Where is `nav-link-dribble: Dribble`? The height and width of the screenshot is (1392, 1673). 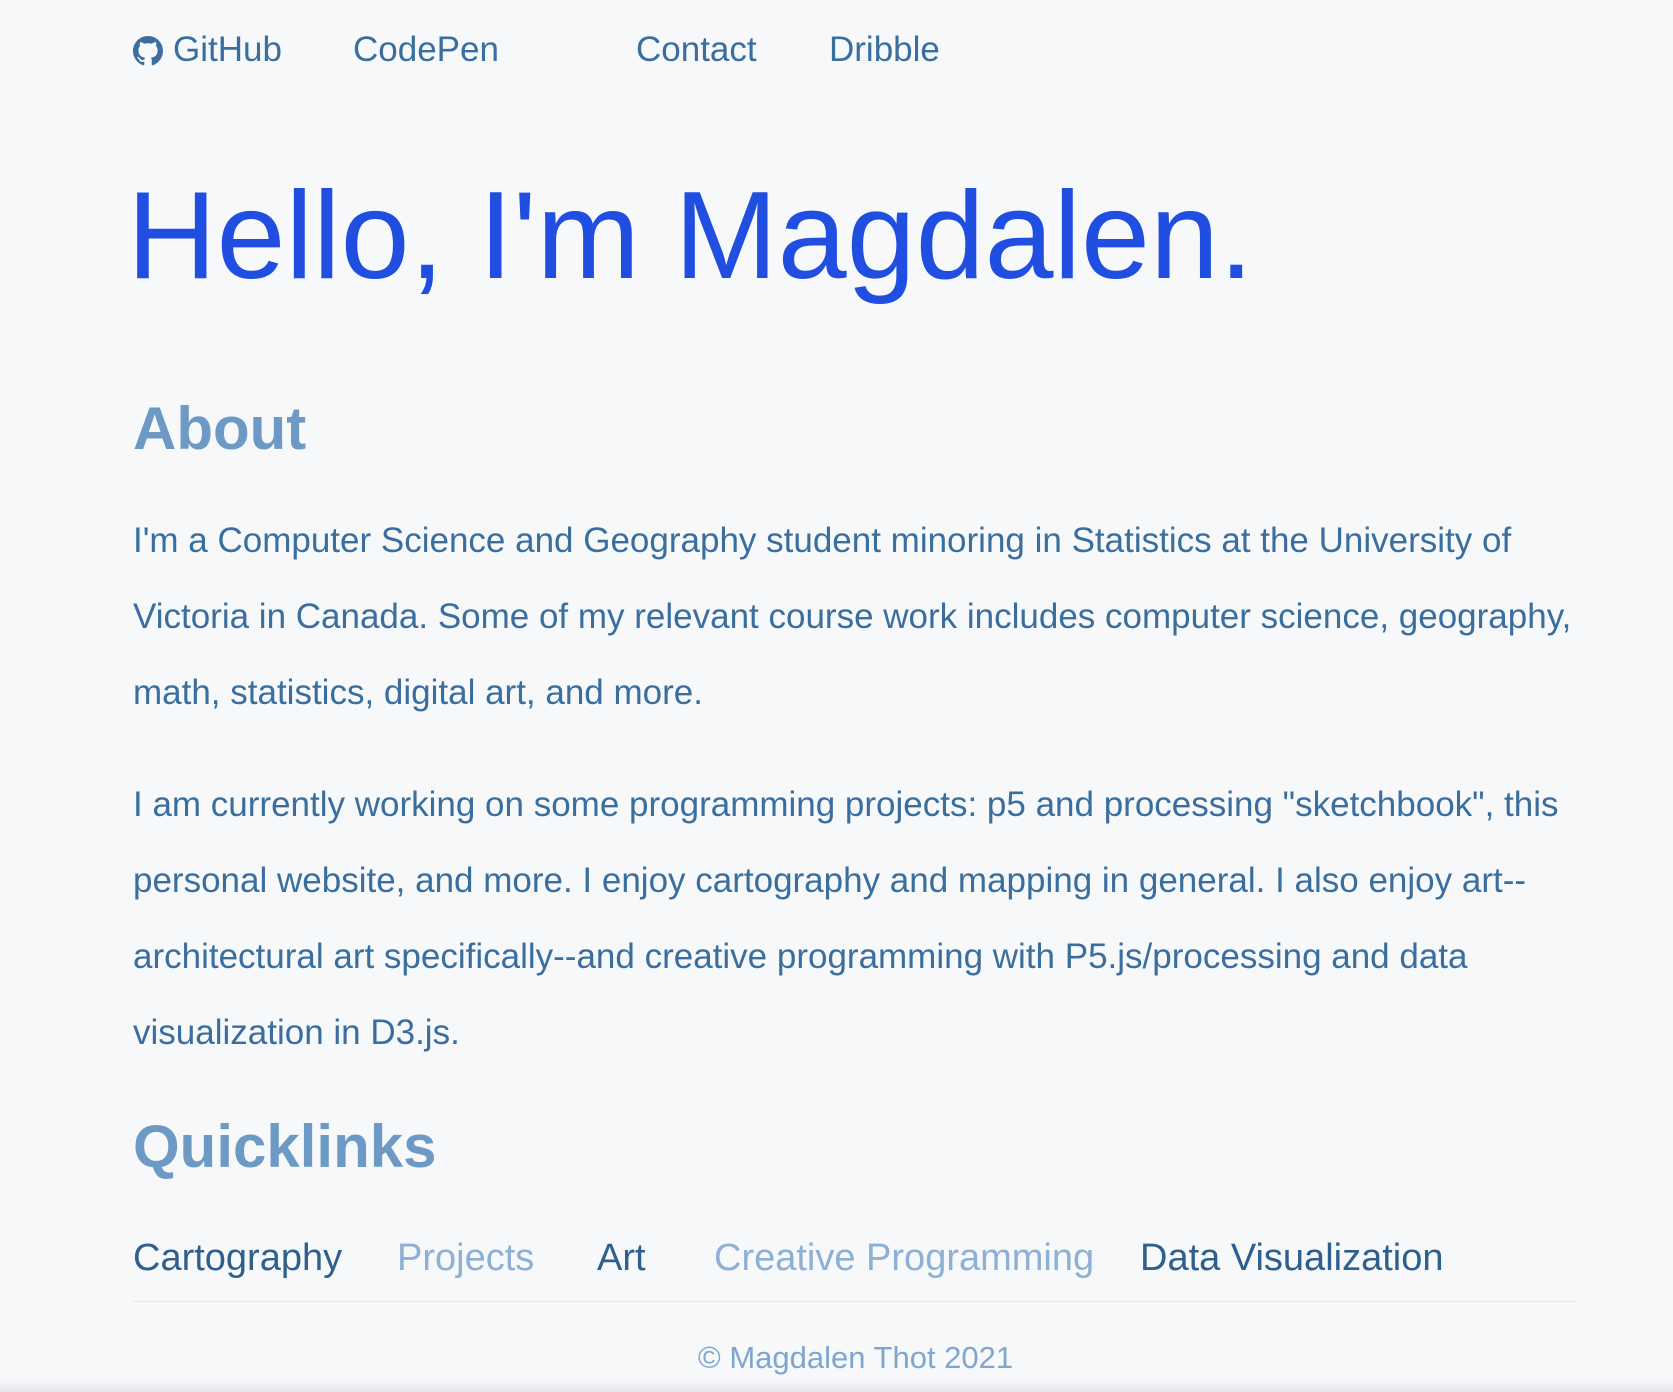
nav-link-dribble: Dribble is located at coordinates (884, 50).